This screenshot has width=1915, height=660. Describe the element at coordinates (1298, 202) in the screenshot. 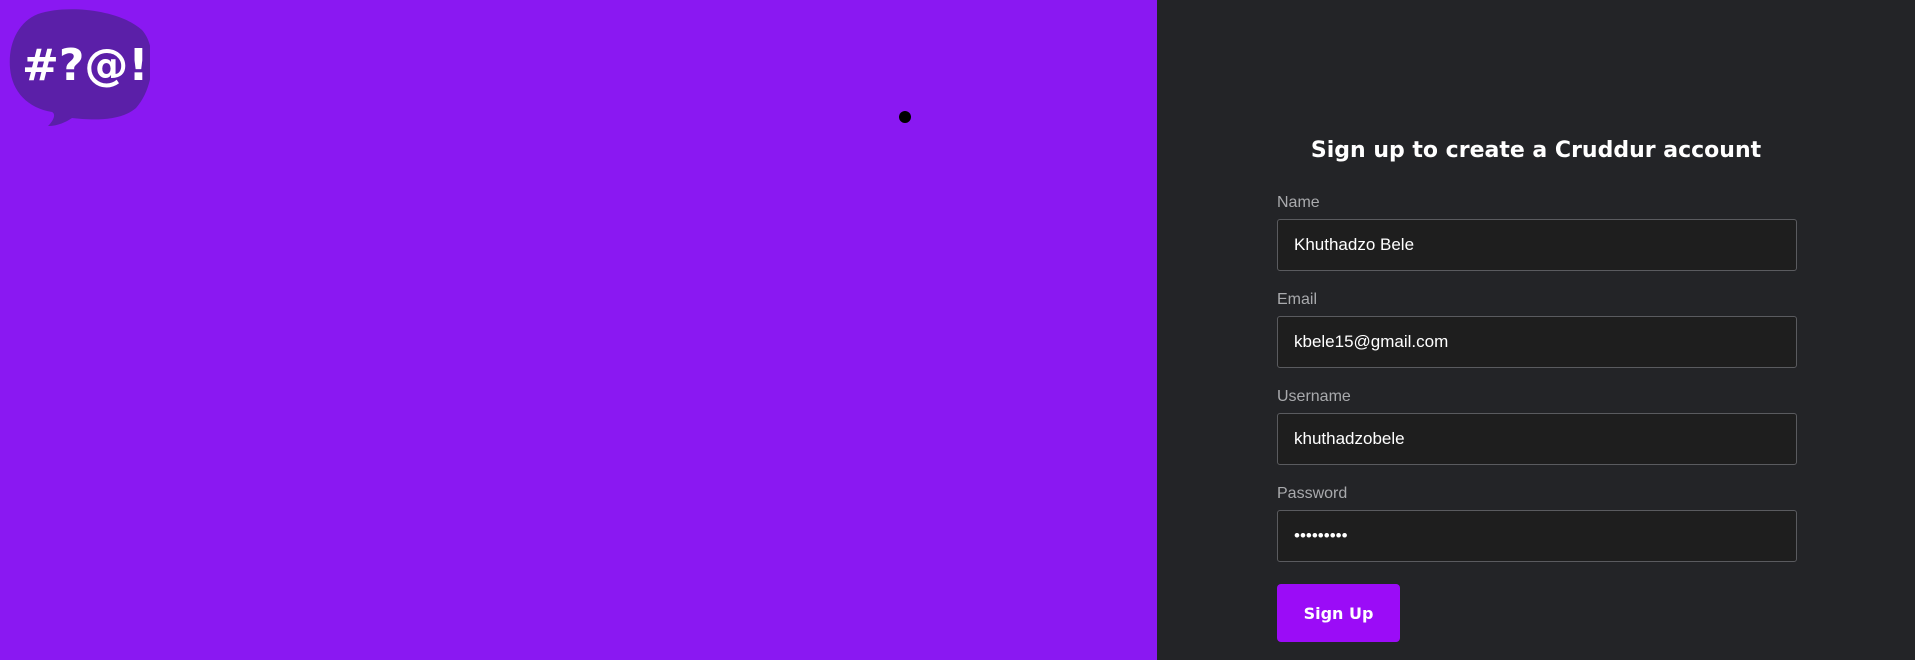

I see `name-label: Name` at that location.